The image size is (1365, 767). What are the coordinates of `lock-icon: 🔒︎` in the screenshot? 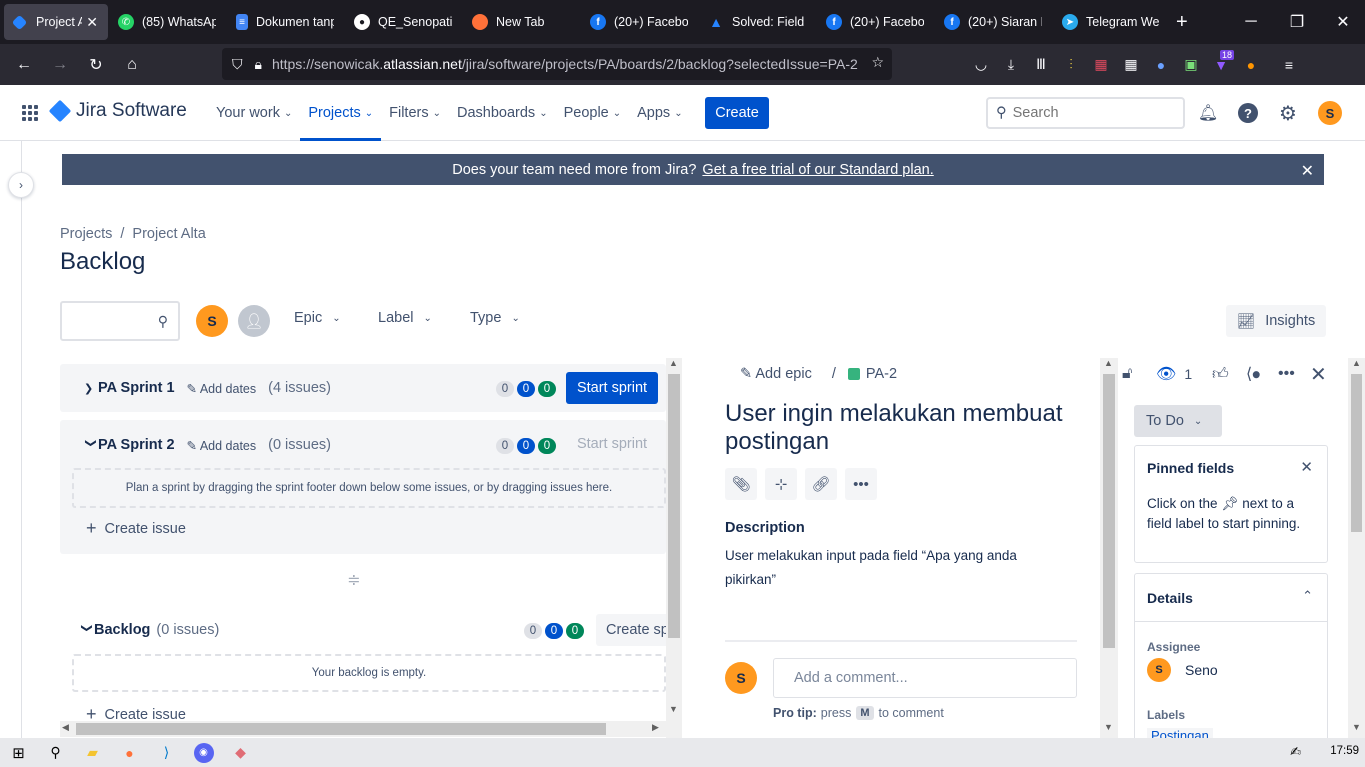 It's located at (258, 64).